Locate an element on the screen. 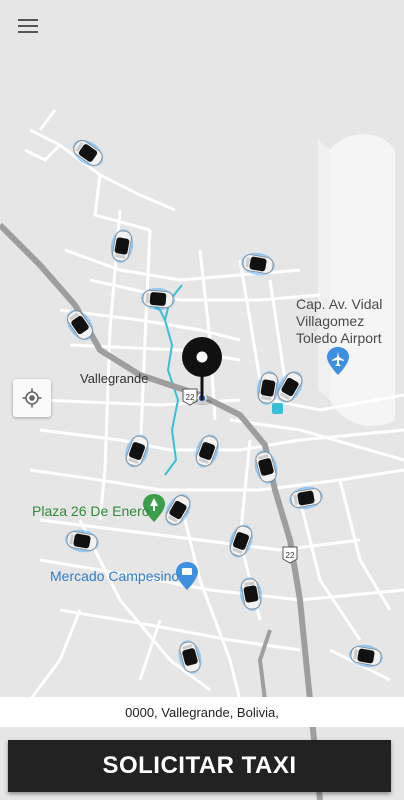 The width and height of the screenshot is (404, 800). bus-stop-icon is located at coordinates (277, 408).